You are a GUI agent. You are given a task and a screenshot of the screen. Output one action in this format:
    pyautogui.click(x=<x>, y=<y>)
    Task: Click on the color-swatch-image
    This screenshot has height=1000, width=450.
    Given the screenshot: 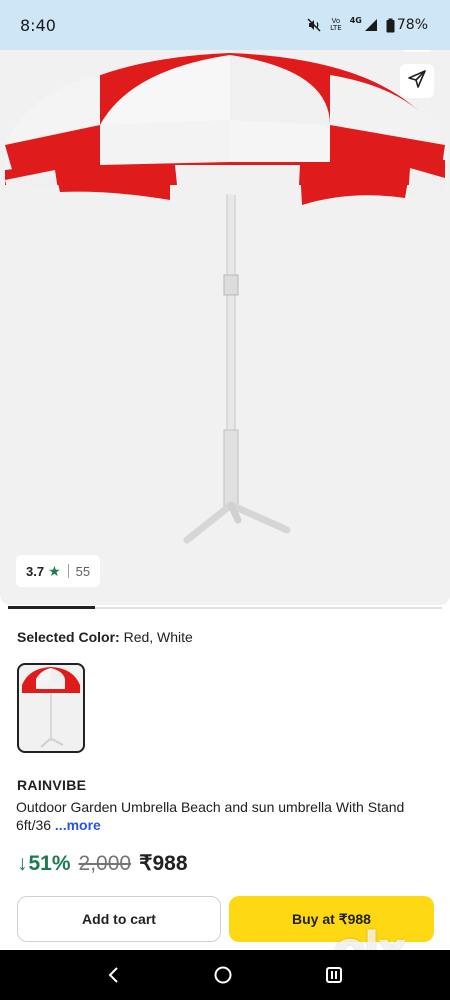 What is the action you would take?
    pyautogui.click(x=51, y=707)
    